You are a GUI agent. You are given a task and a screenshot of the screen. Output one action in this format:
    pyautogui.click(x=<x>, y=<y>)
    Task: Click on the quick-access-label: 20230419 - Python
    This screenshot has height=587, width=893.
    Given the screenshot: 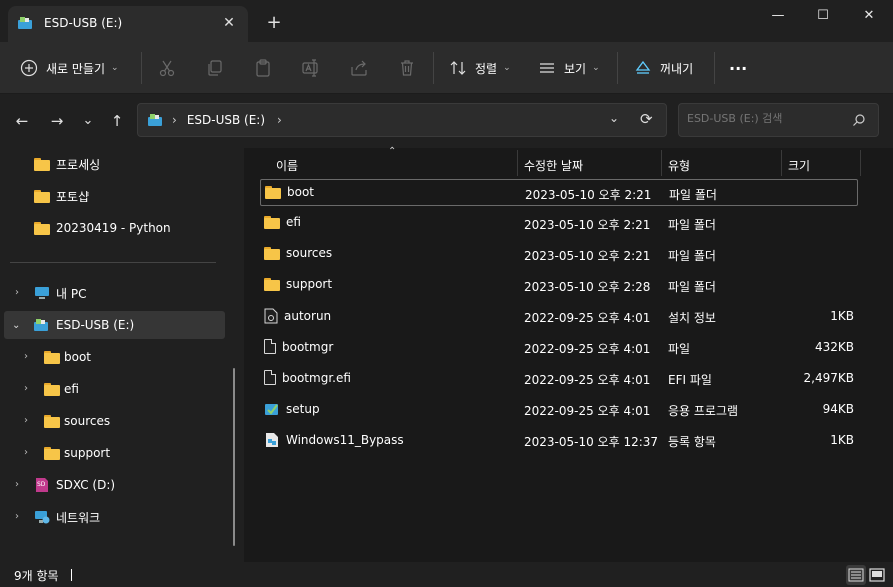 What is the action you would take?
    pyautogui.click(x=113, y=228)
    